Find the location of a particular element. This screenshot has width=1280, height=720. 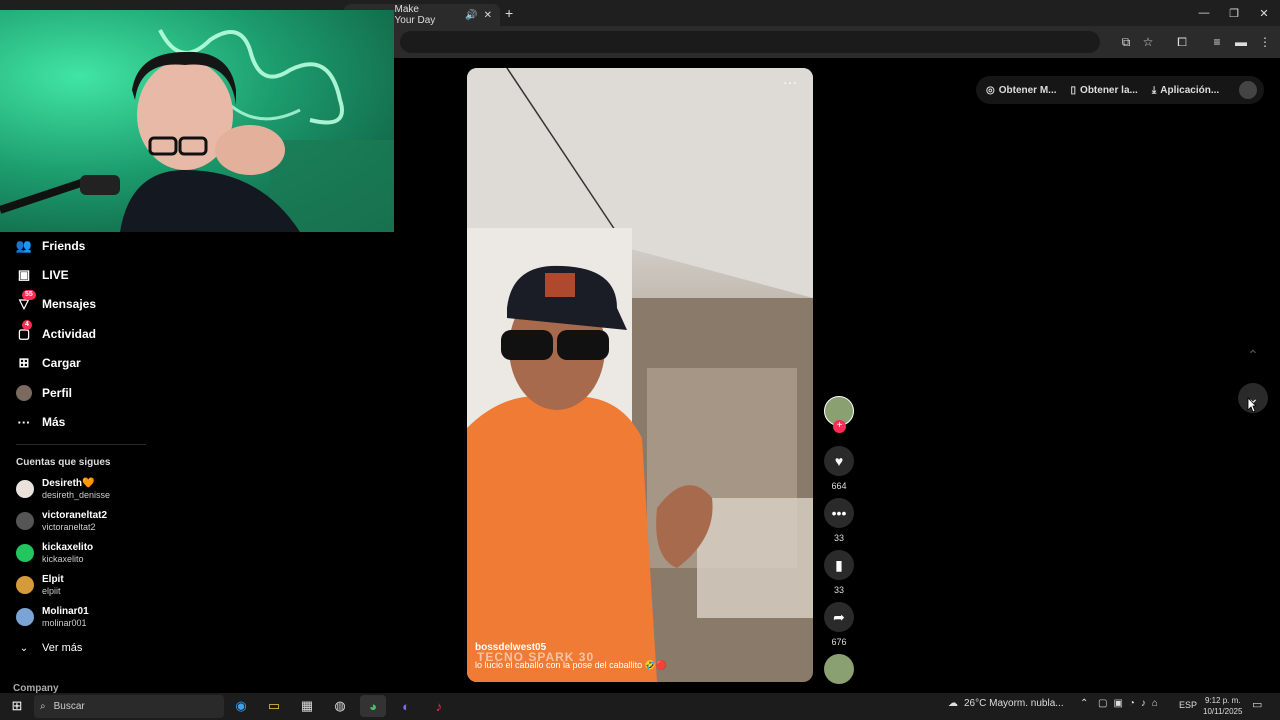

sidebar-item-label: Friends is located at coordinates (64, 246).